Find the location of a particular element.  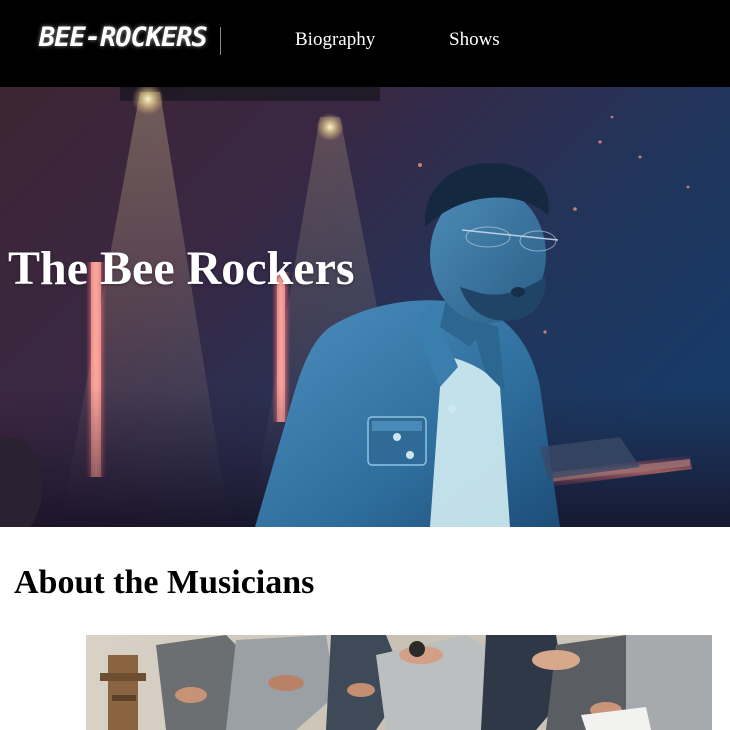

site-header: BEE-ROCKERS Biography Shows is located at coordinates (365, 43).